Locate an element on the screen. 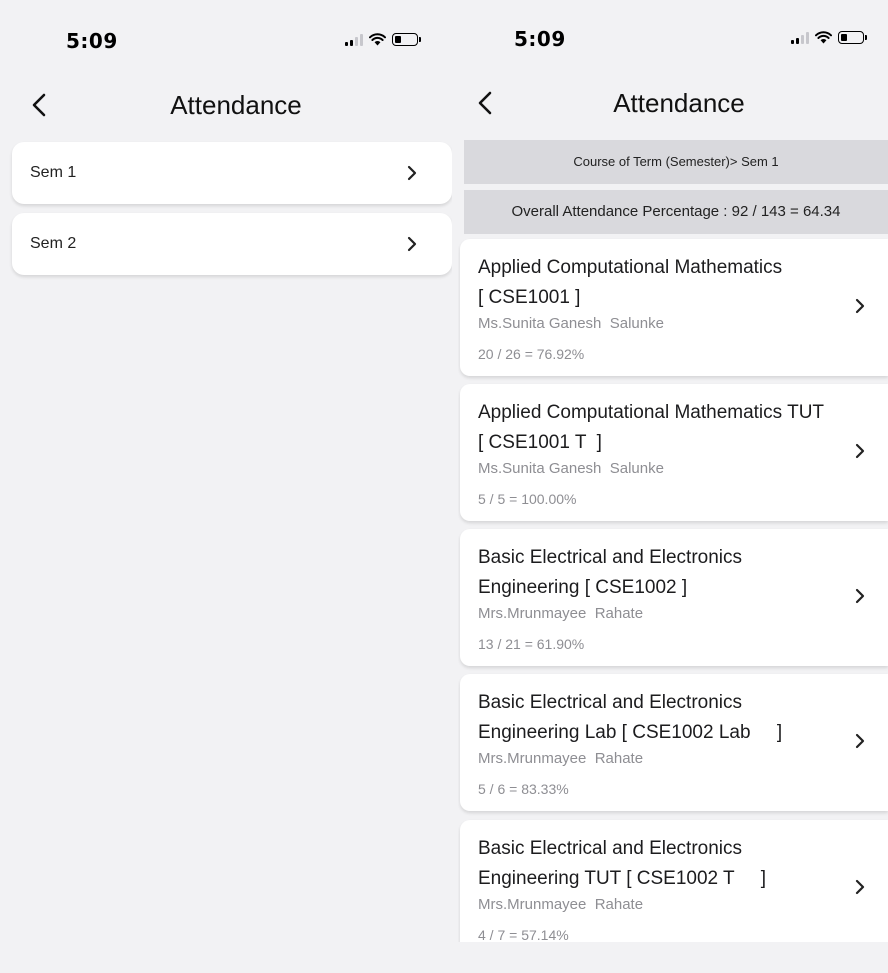 The image size is (888, 973). semester-label: Sem 1 is located at coordinates (53, 172).